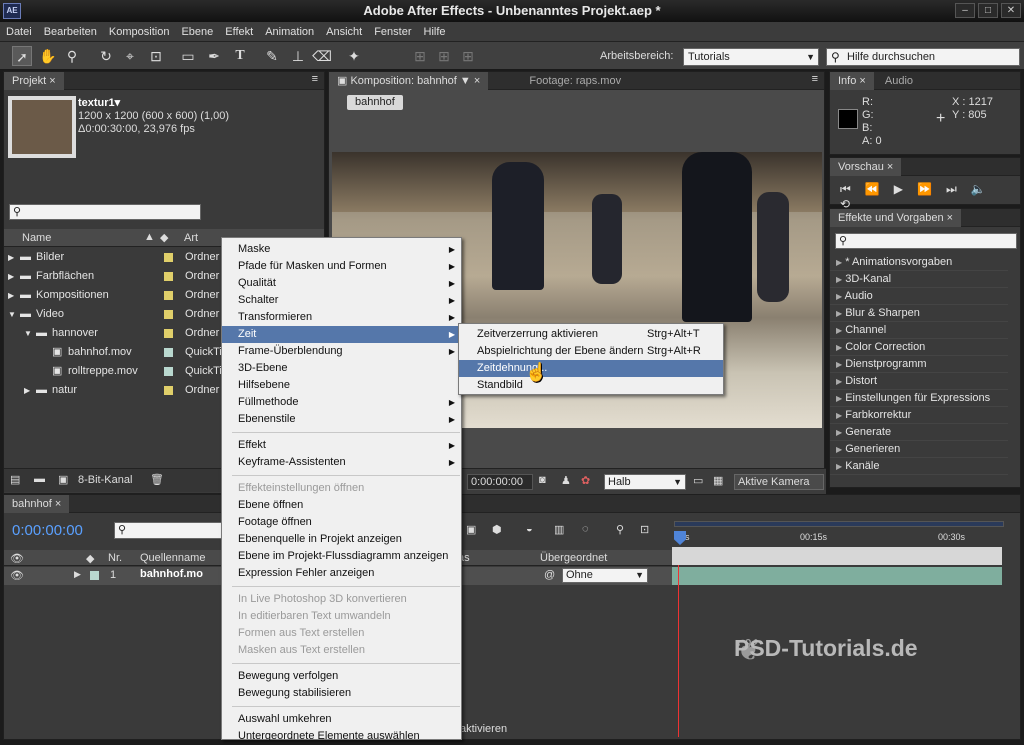 The image size is (1024, 745). What do you see at coordinates (919, 449) in the screenshot?
I see `effects-category: ▶ Generieren` at bounding box center [919, 449].